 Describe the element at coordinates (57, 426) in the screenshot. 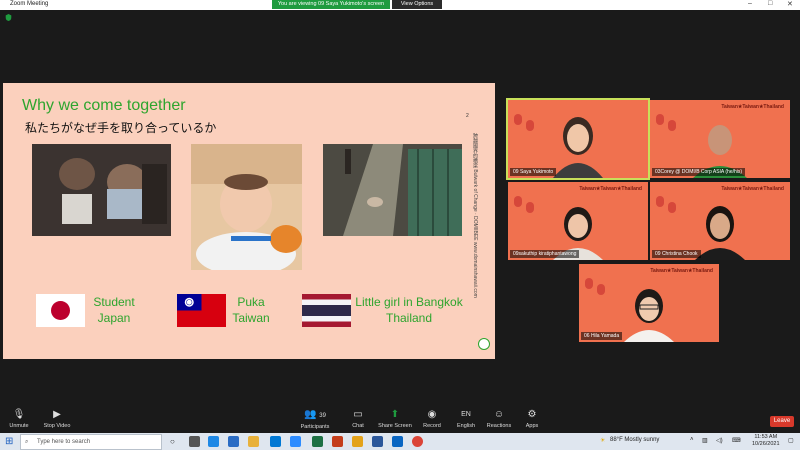

I see `stop-video-label: Stop Video` at that location.